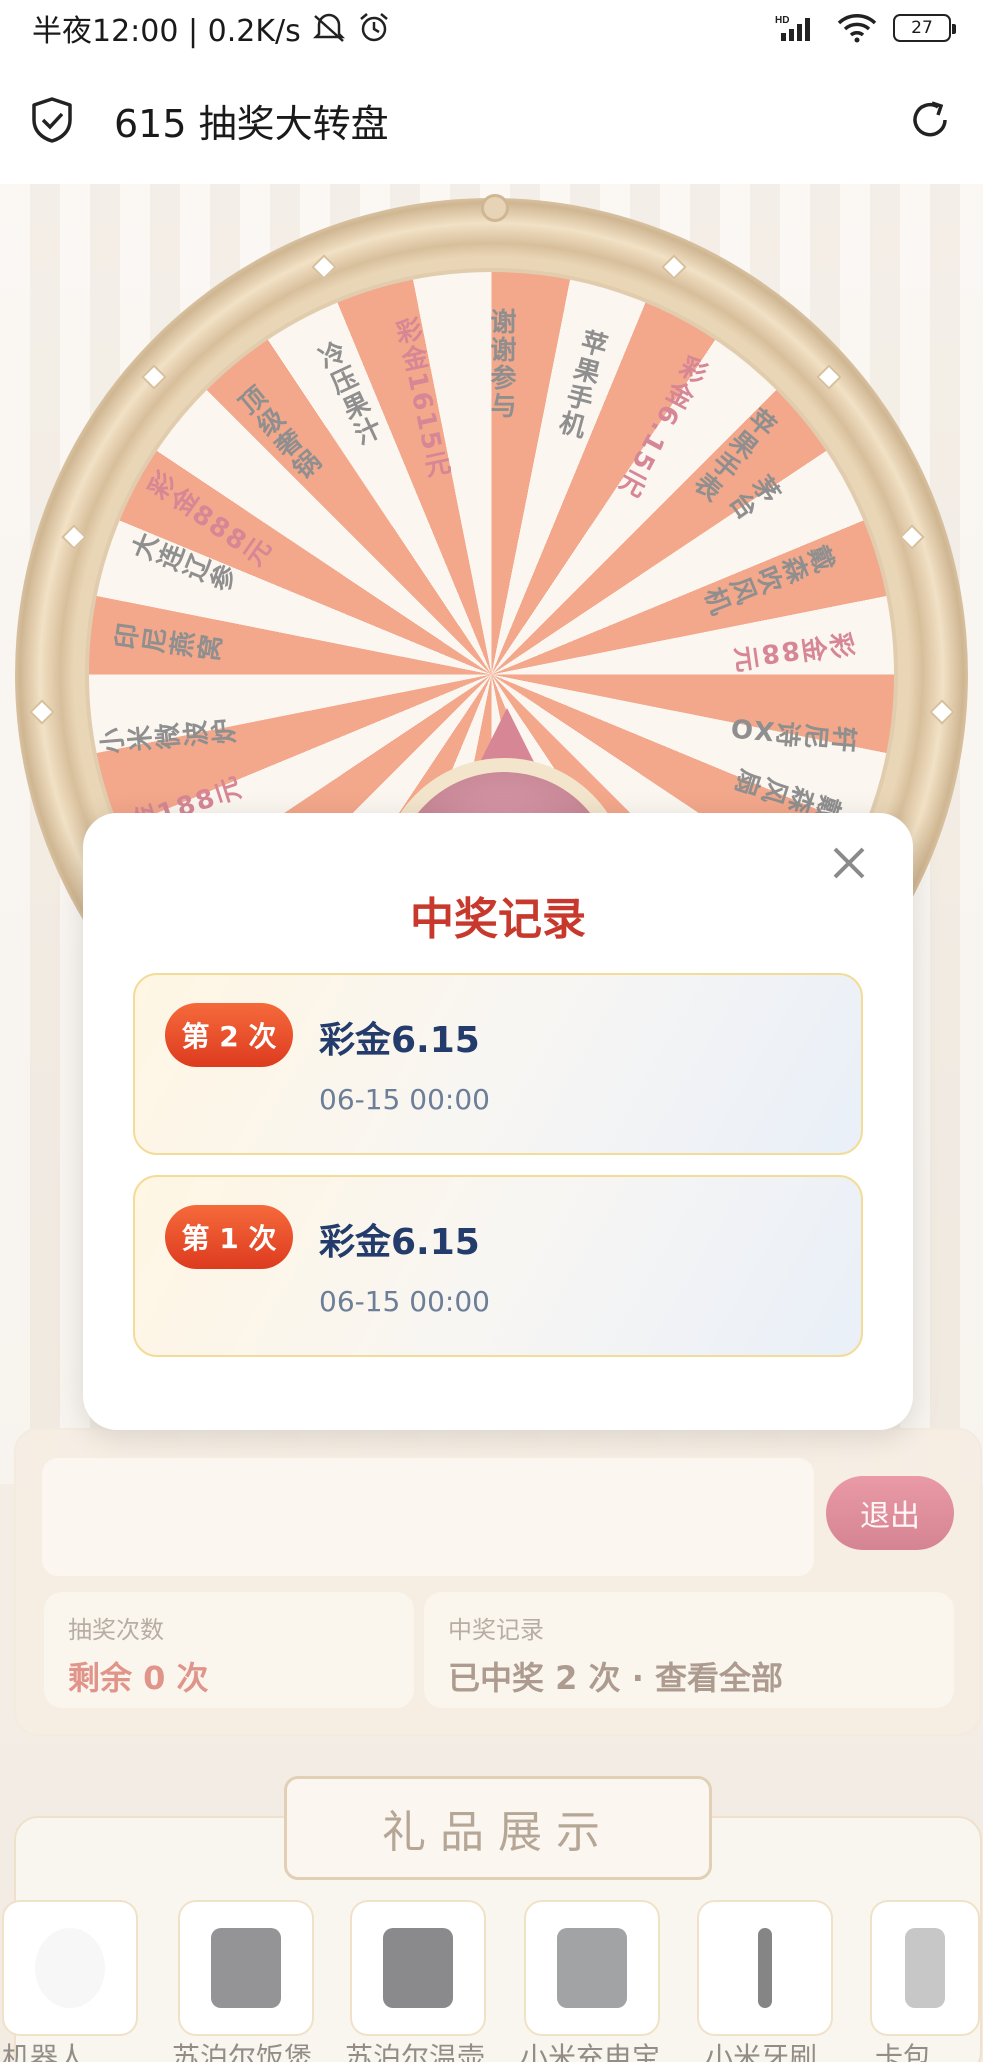 This screenshot has height=2062, width=983. I want to click on status-left: 半夜12:00 | 0.2K/s, so click(211, 28).